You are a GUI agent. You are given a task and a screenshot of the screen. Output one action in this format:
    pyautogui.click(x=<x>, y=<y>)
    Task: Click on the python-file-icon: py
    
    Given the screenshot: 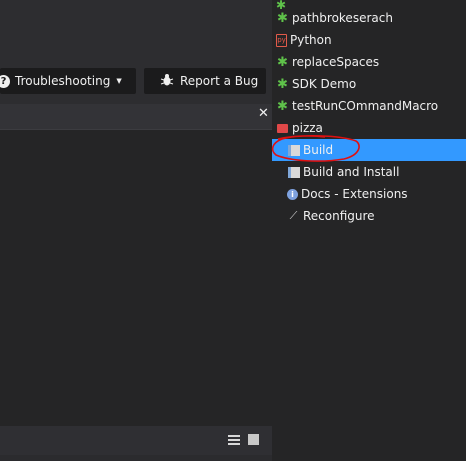 What is the action you would take?
    pyautogui.click(x=281, y=40)
    